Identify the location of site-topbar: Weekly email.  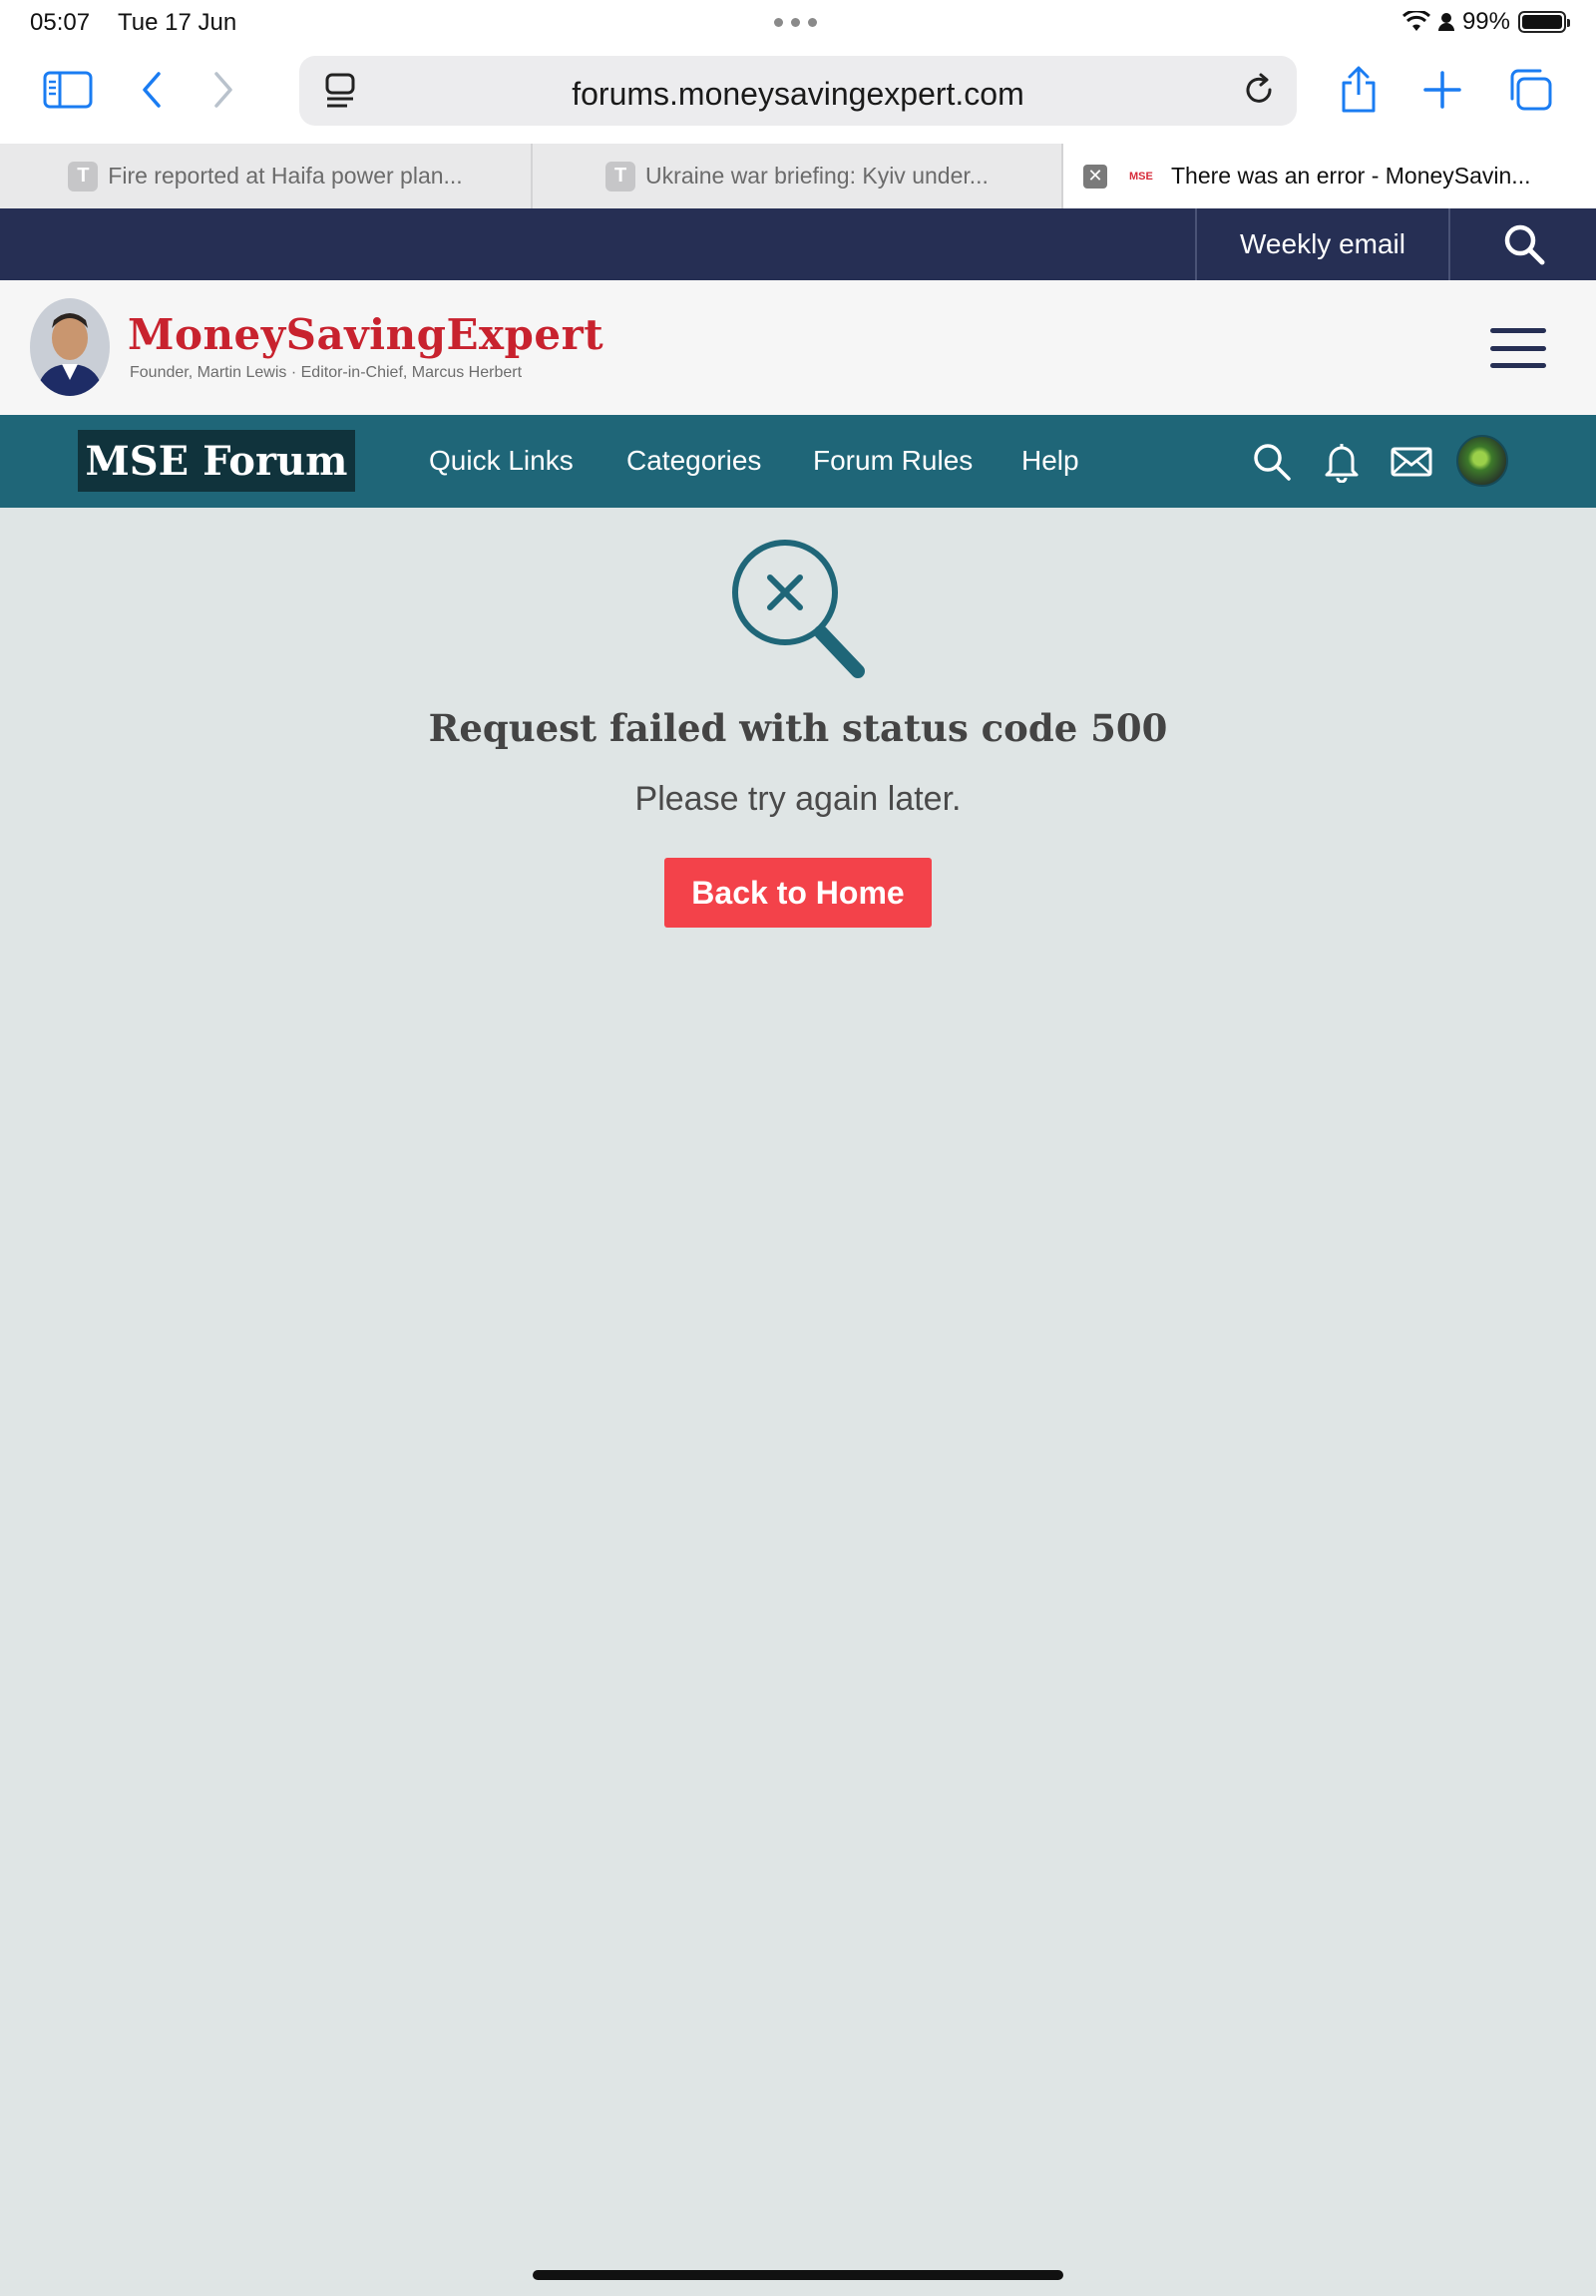
(798, 244).